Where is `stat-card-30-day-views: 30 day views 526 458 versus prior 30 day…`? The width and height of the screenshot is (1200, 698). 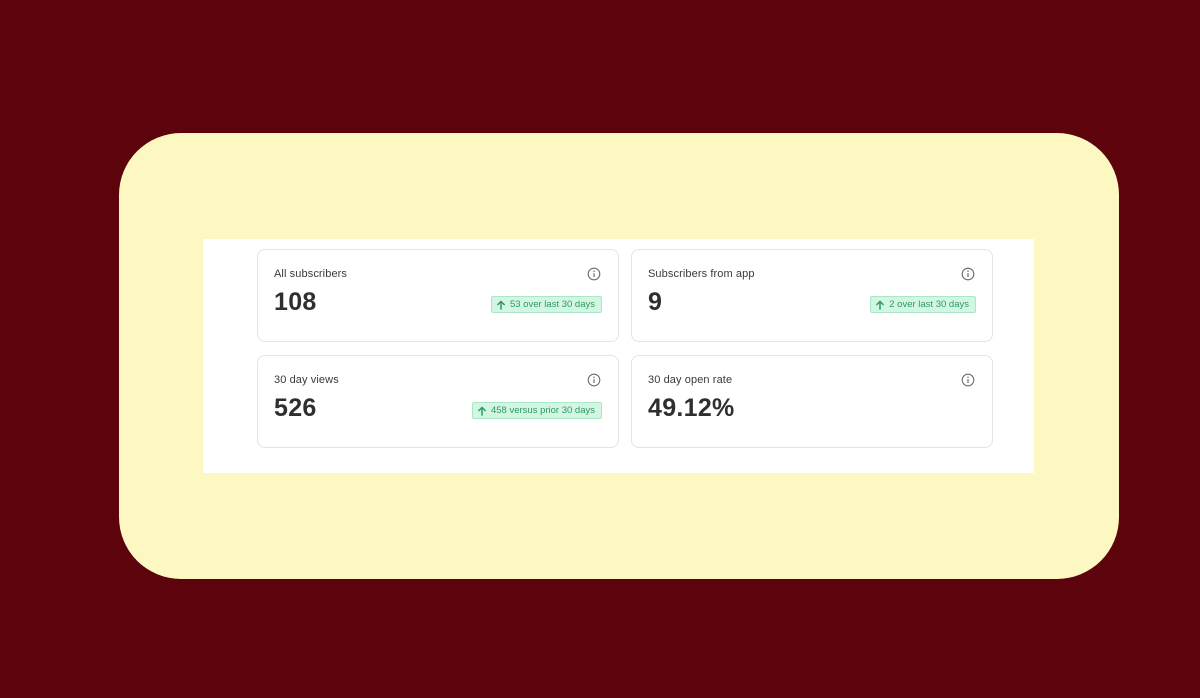 stat-card-30-day-views: 30 day views 526 458 versus prior 30 day… is located at coordinates (438, 401).